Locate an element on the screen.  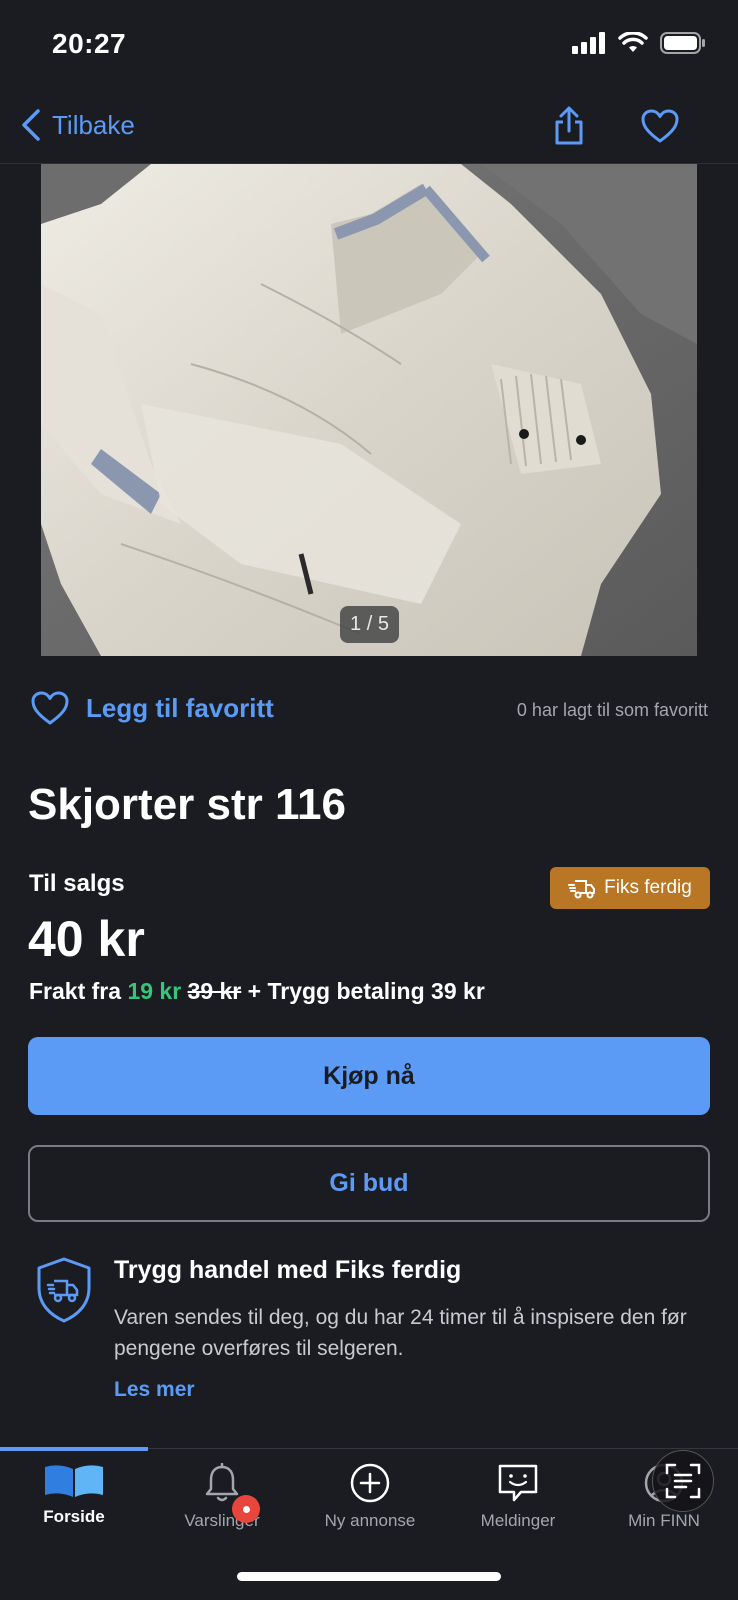
read-more-link: Les mer is located at coordinates (154, 1390).